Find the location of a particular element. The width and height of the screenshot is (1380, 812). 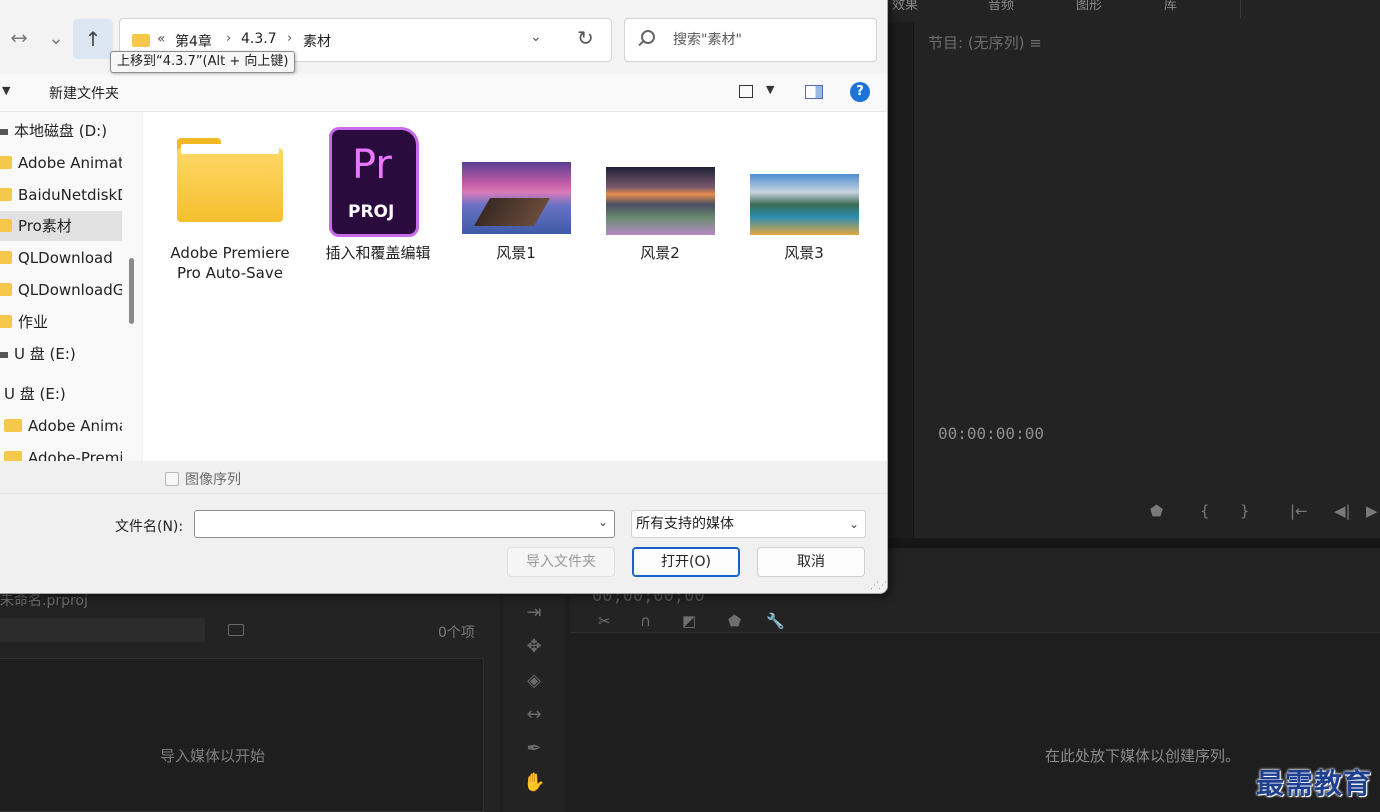

wrench-icon: 🔧 is located at coordinates (775, 621).